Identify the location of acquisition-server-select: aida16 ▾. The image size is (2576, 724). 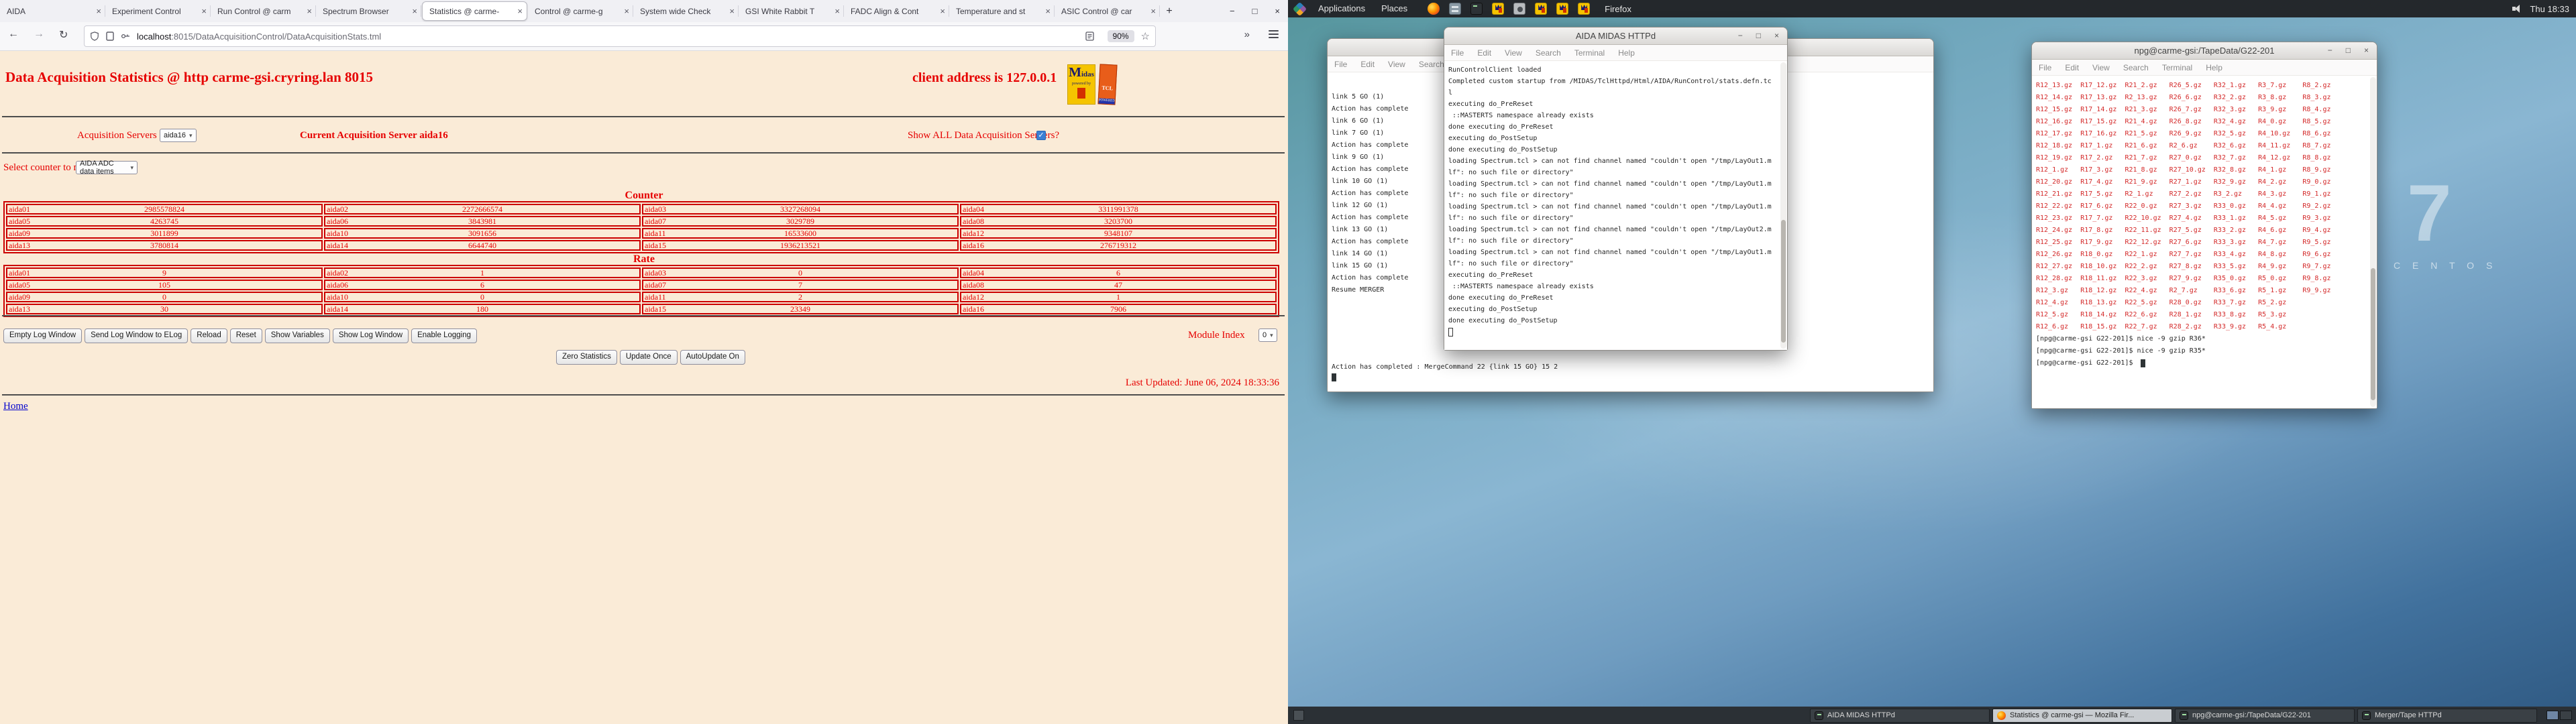
(178, 135).